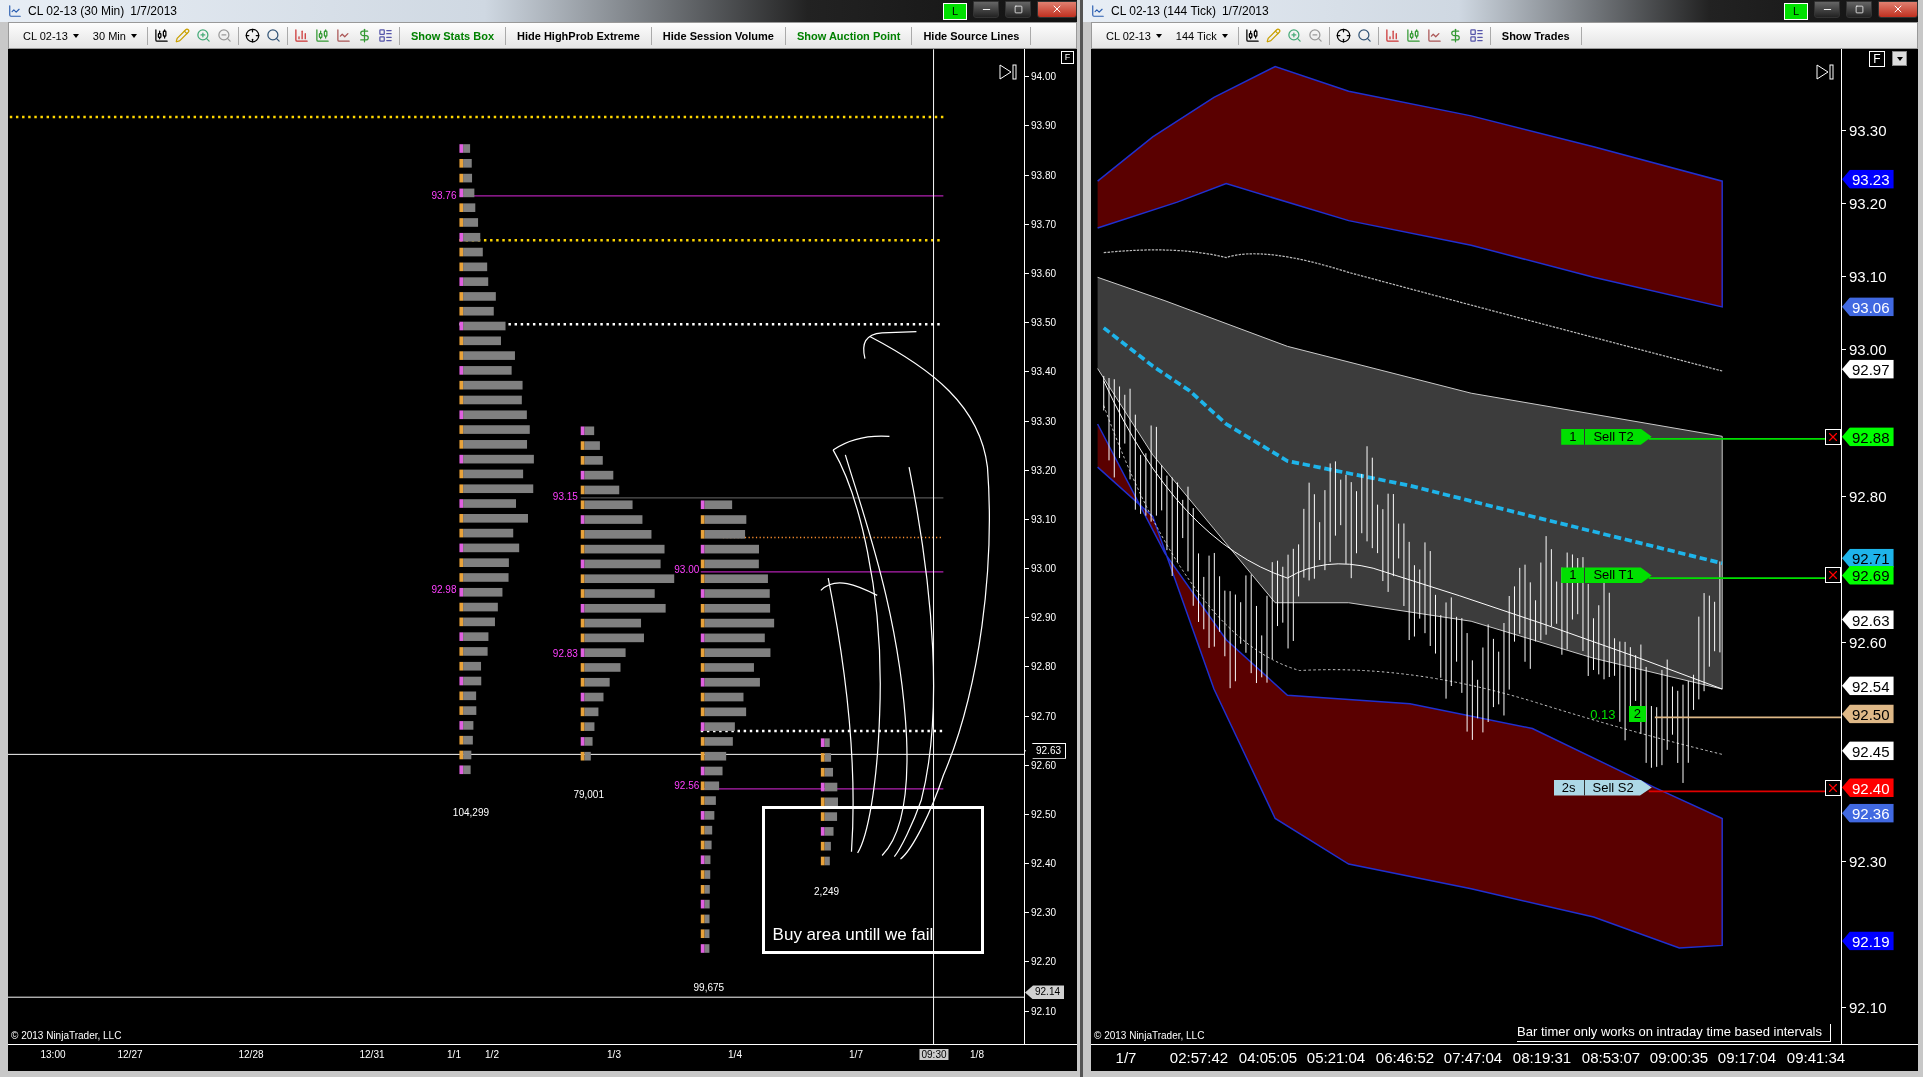 This screenshot has width=1923, height=1077. What do you see at coordinates (1044, 716) in the screenshot?
I see `price-tick: 92.70` at bounding box center [1044, 716].